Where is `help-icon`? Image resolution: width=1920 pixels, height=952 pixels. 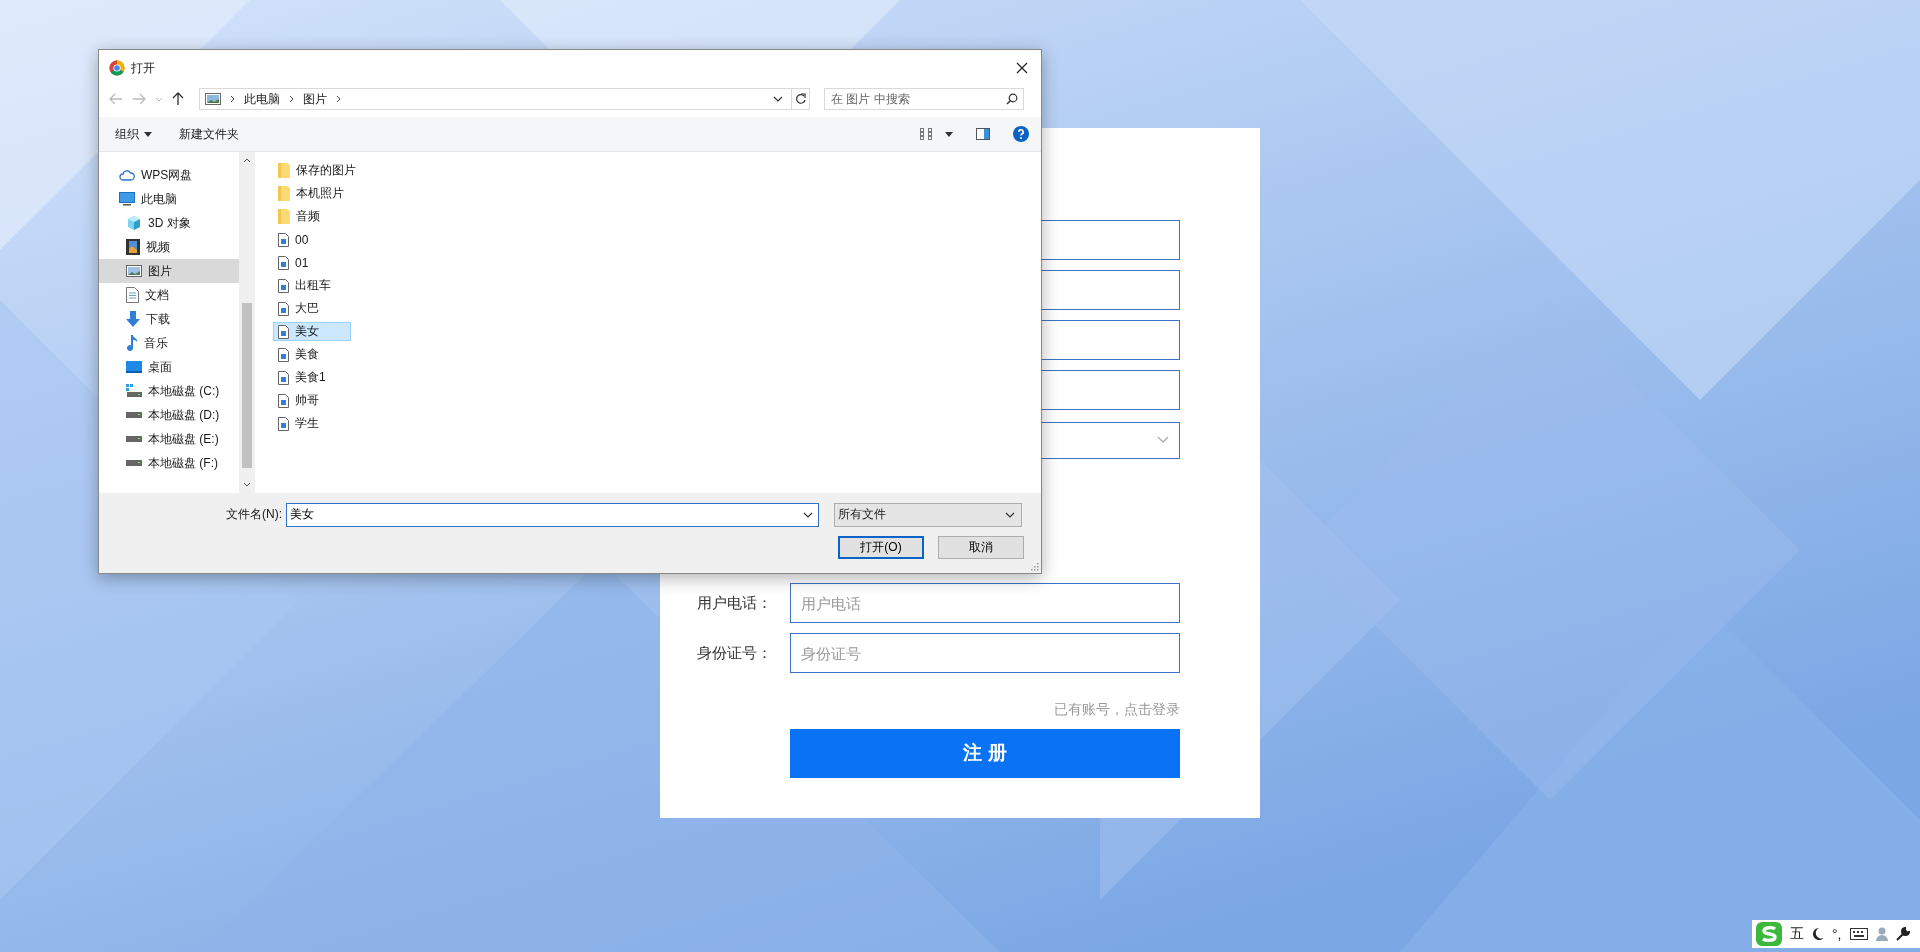
help-icon is located at coordinates (1021, 134).